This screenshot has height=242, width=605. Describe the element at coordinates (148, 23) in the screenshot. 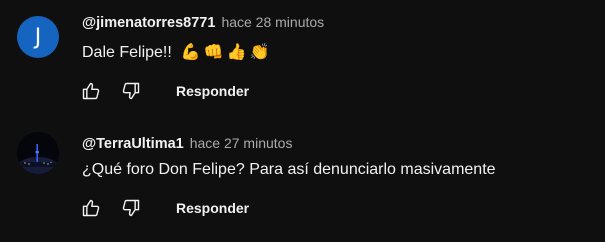

I see `author-name: @jimenatorres8771` at that location.